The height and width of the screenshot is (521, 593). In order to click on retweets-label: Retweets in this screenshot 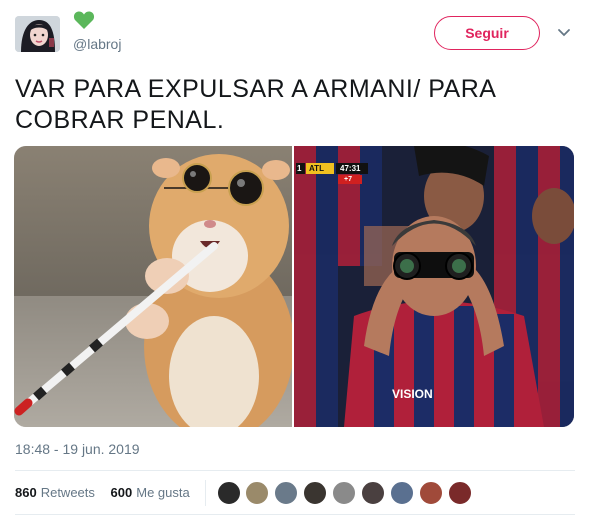, I will do `click(67, 492)`.